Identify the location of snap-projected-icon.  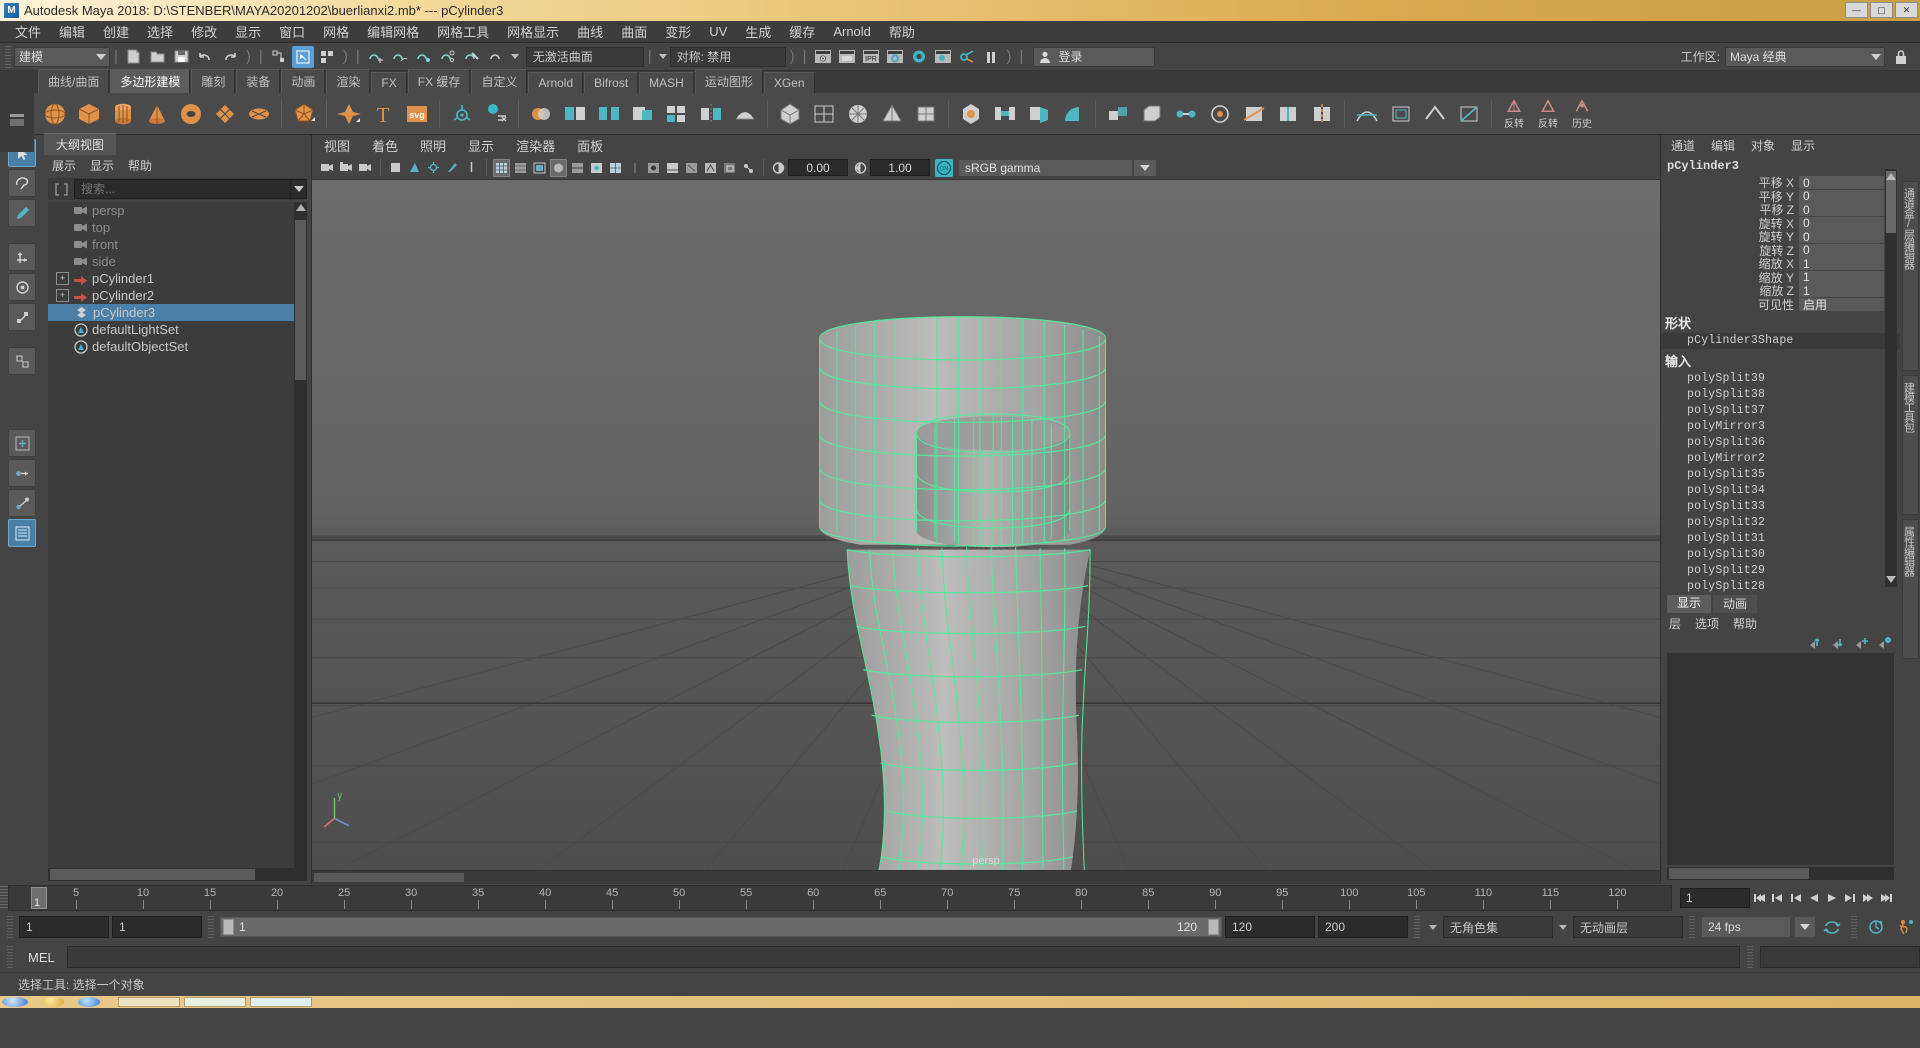
(448, 57).